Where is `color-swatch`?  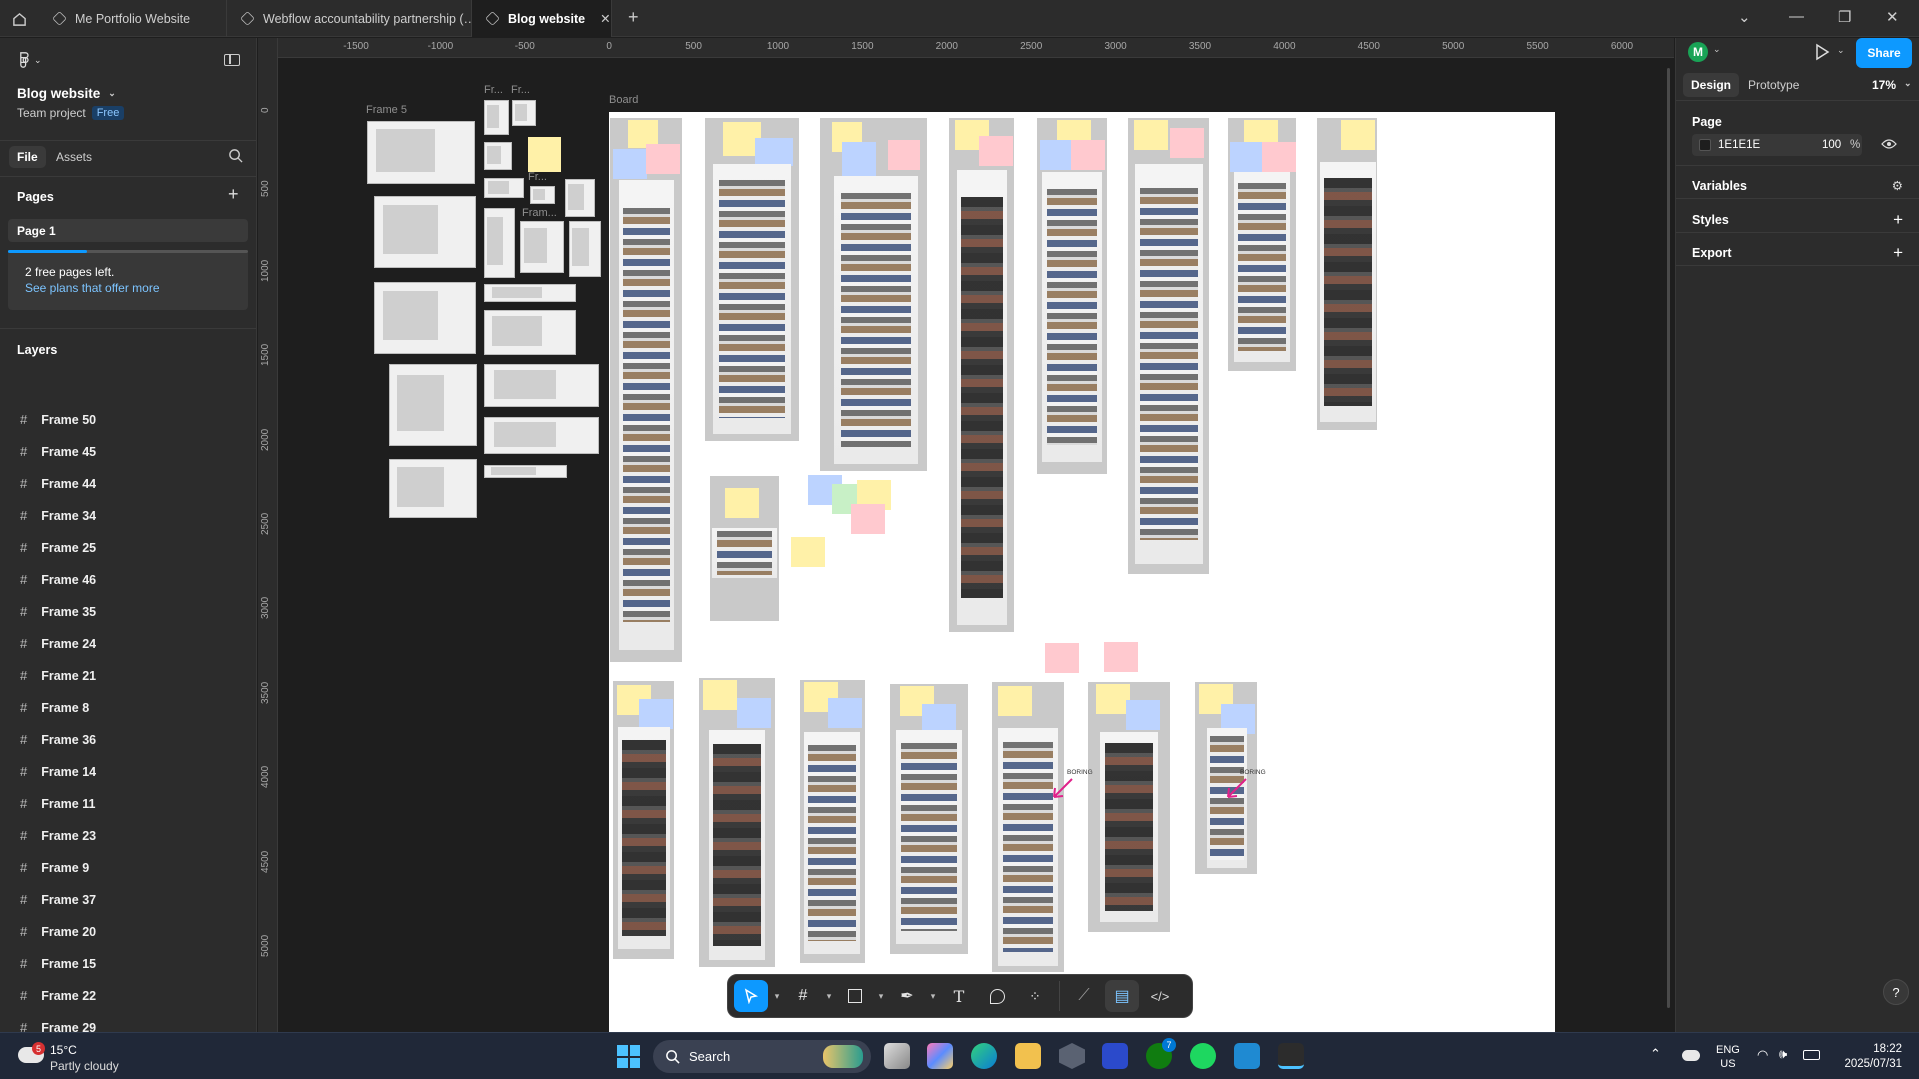 color-swatch is located at coordinates (1705, 145).